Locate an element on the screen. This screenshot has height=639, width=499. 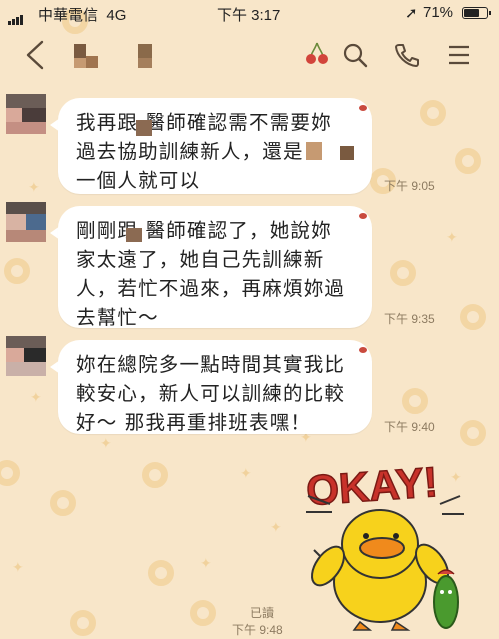
menu-icon is located at coordinates (459, 55).